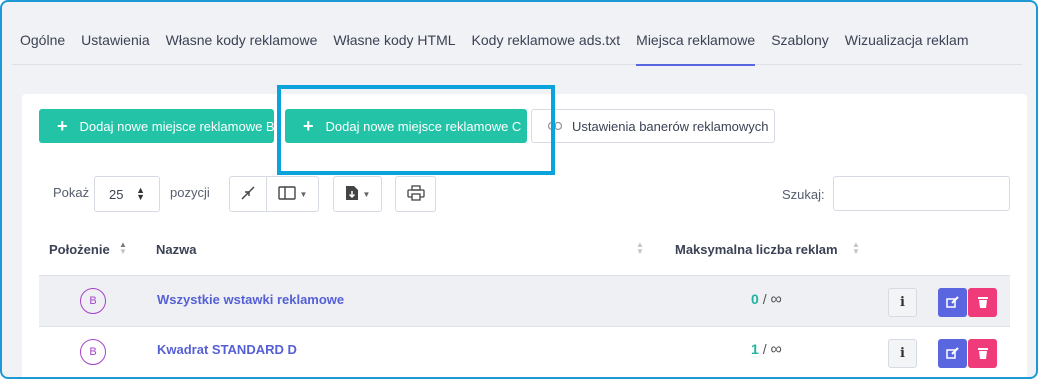 Image resolution: width=1038 pixels, height=379 pixels. Describe the element at coordinates (756, 249) in the screenshot. I see `column-header-max-ads: Maksymalna liczba reklam` at that location.